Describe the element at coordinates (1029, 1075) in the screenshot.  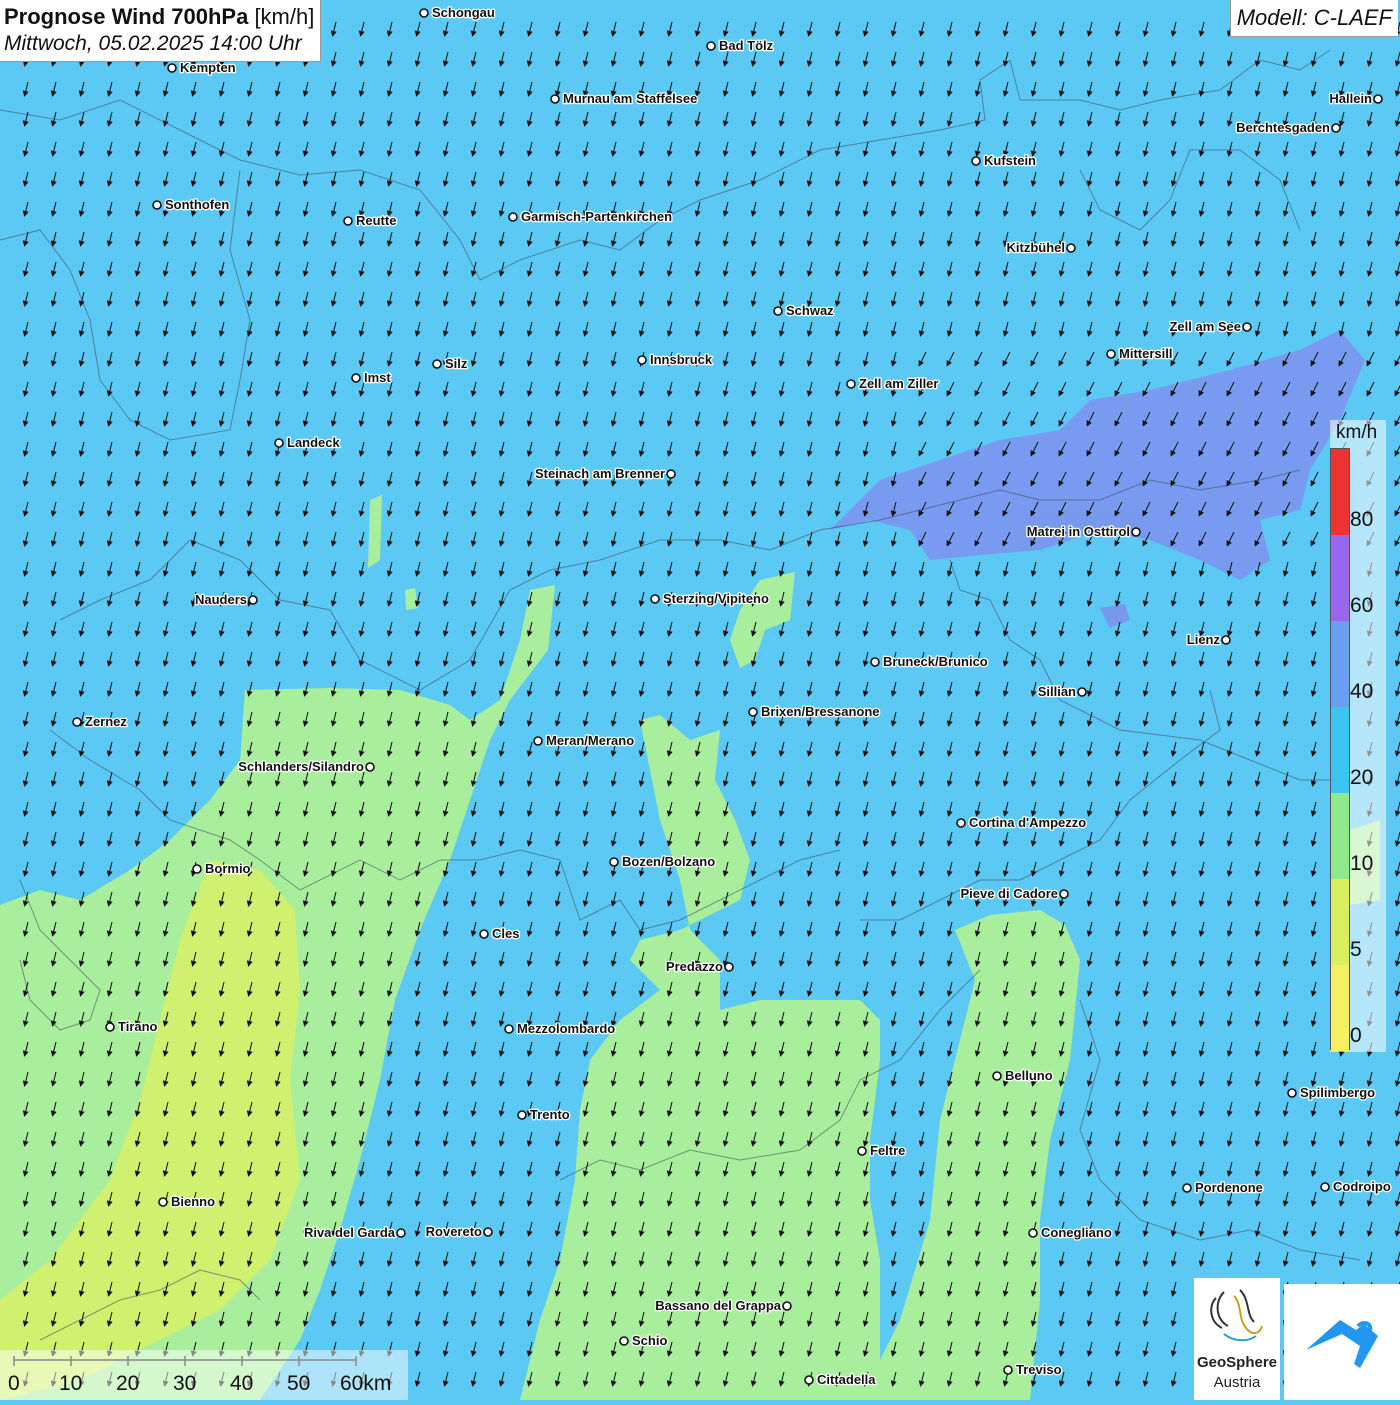
I see `city-label: Belluno` at that location.